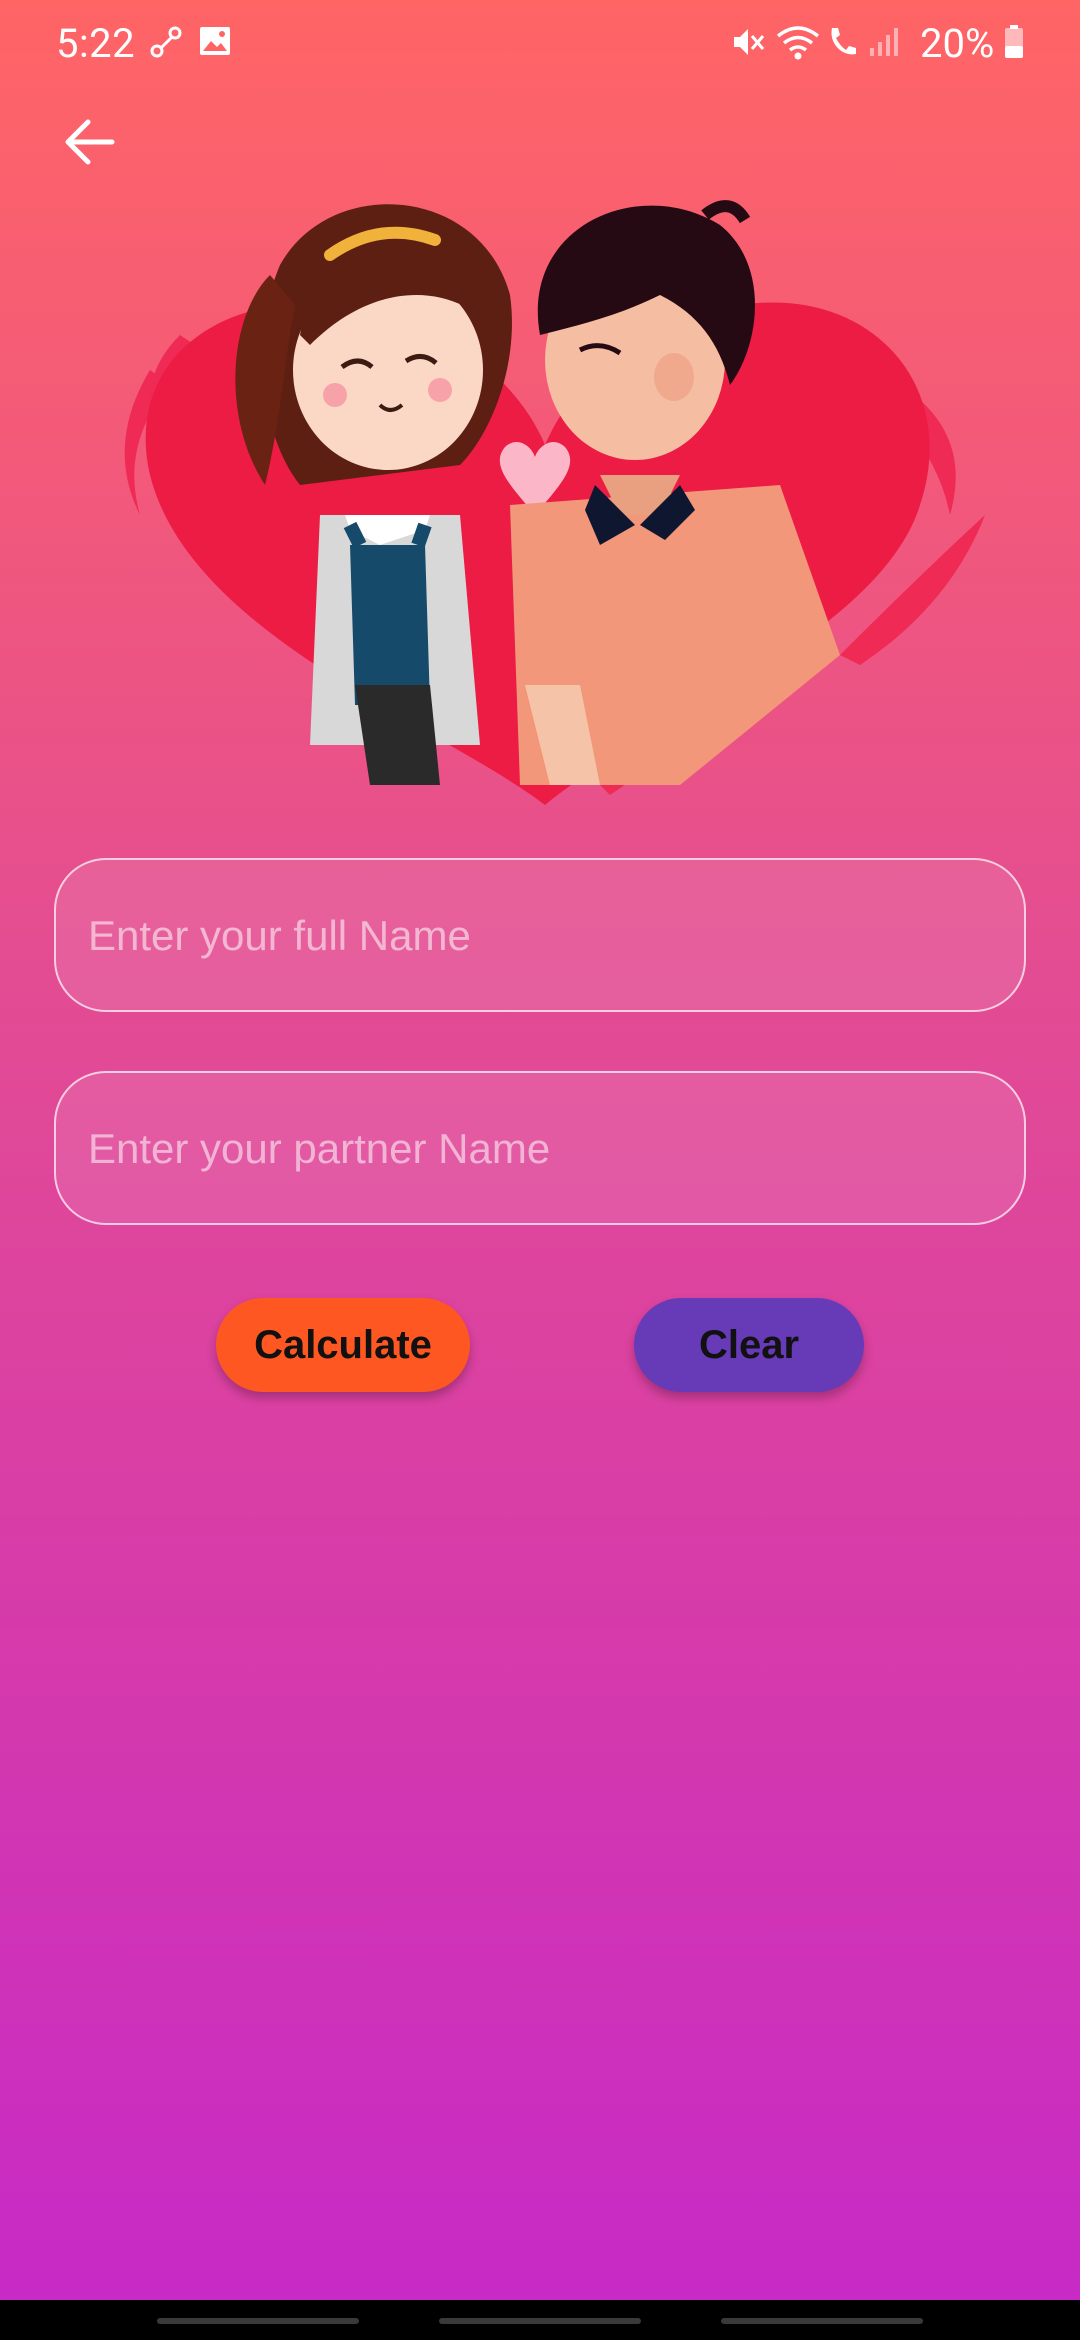 The image size is (1080, 2340). I want to click on navigation-bar, so click(540, 2320).